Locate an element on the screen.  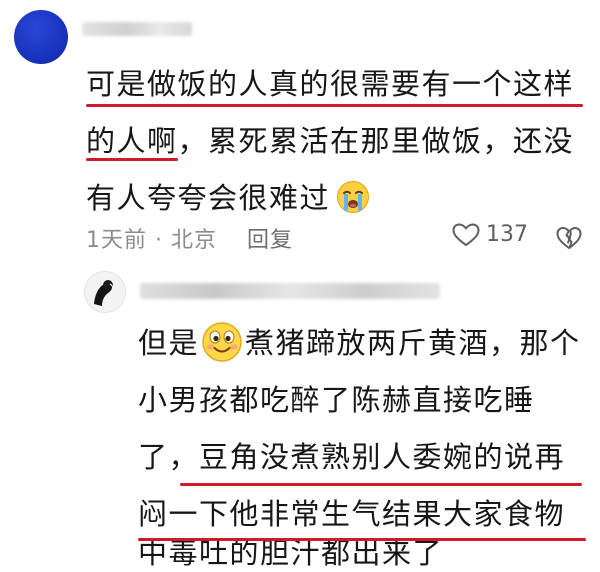
comment-line-1: 可是做饭的人真的很需要有一个这样 is located at coordinates (330, 84).